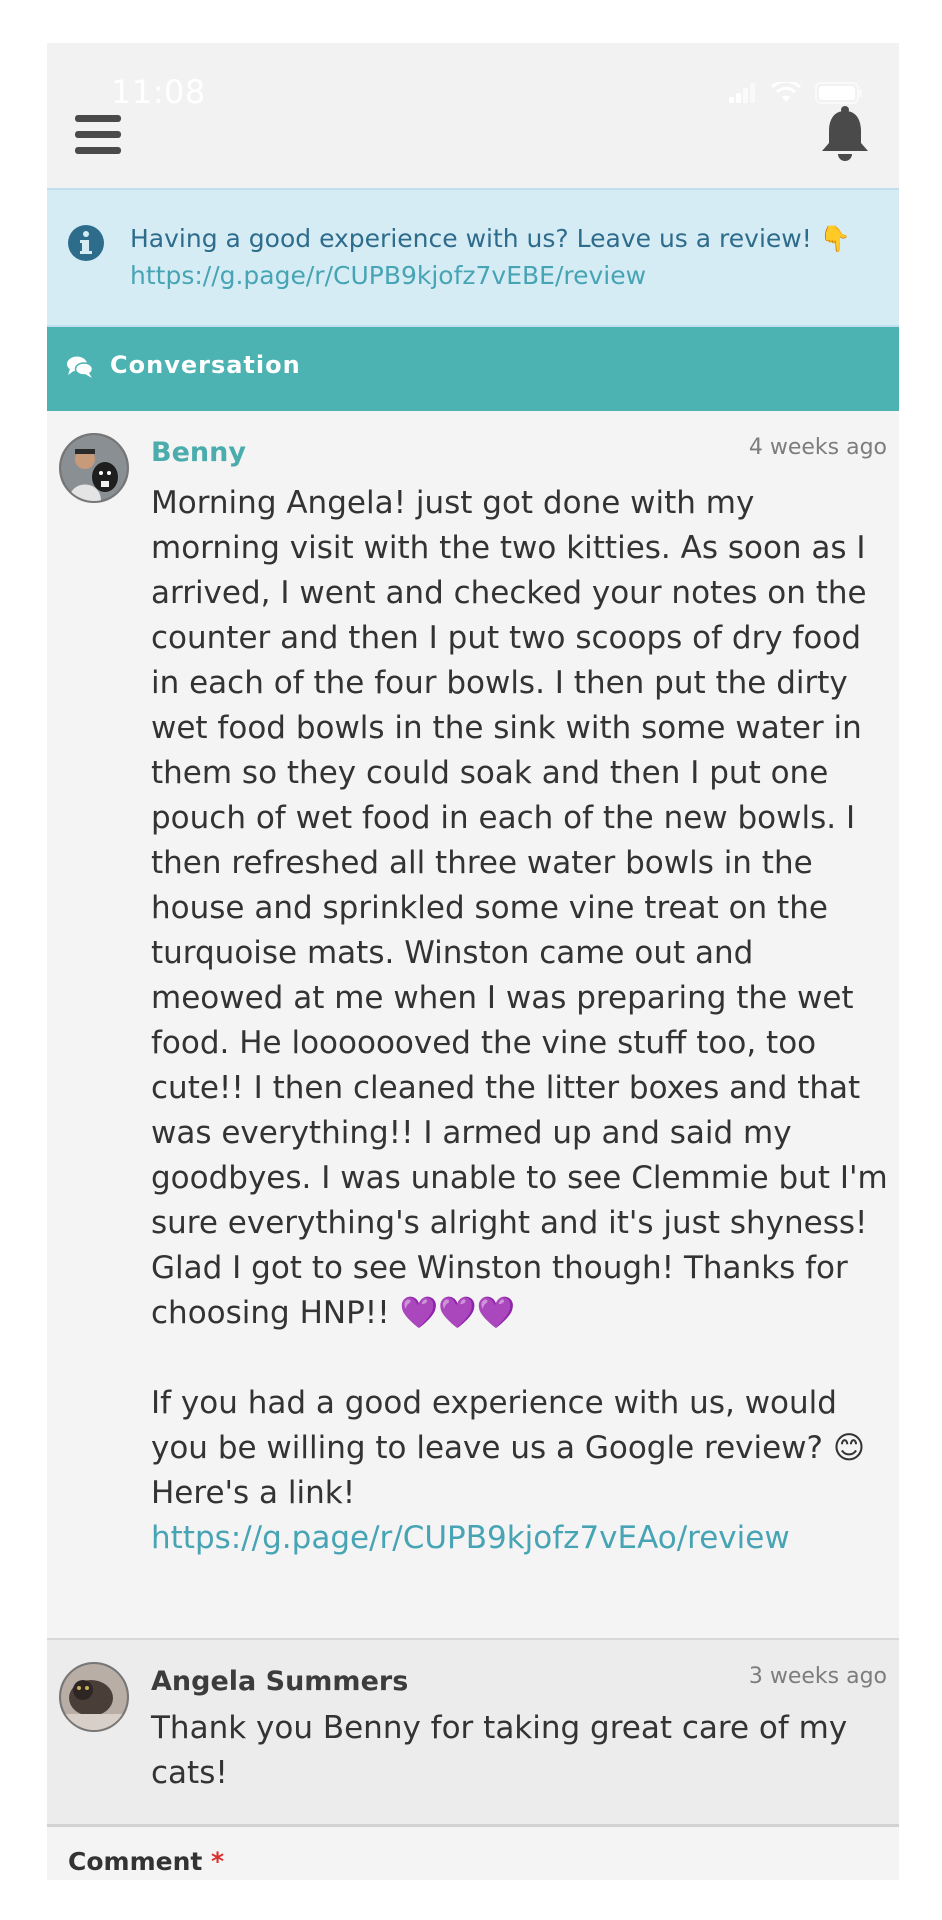  Describe the element at coordinates (786, 92) in the screenshot. I see `wifi-icon` at that location.